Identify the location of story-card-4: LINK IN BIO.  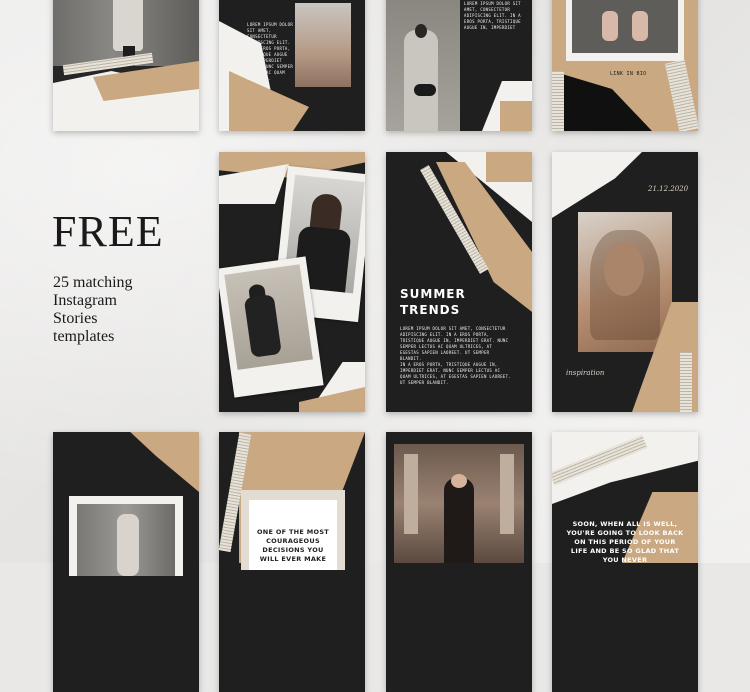
(625, 65).